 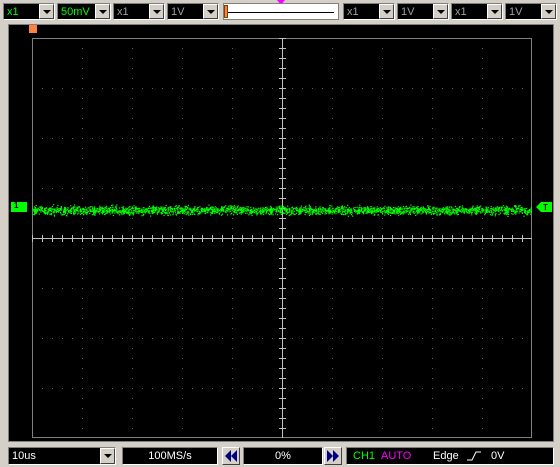 I want to click on trigger-mode: AUTO, so click(x=396, y=456).